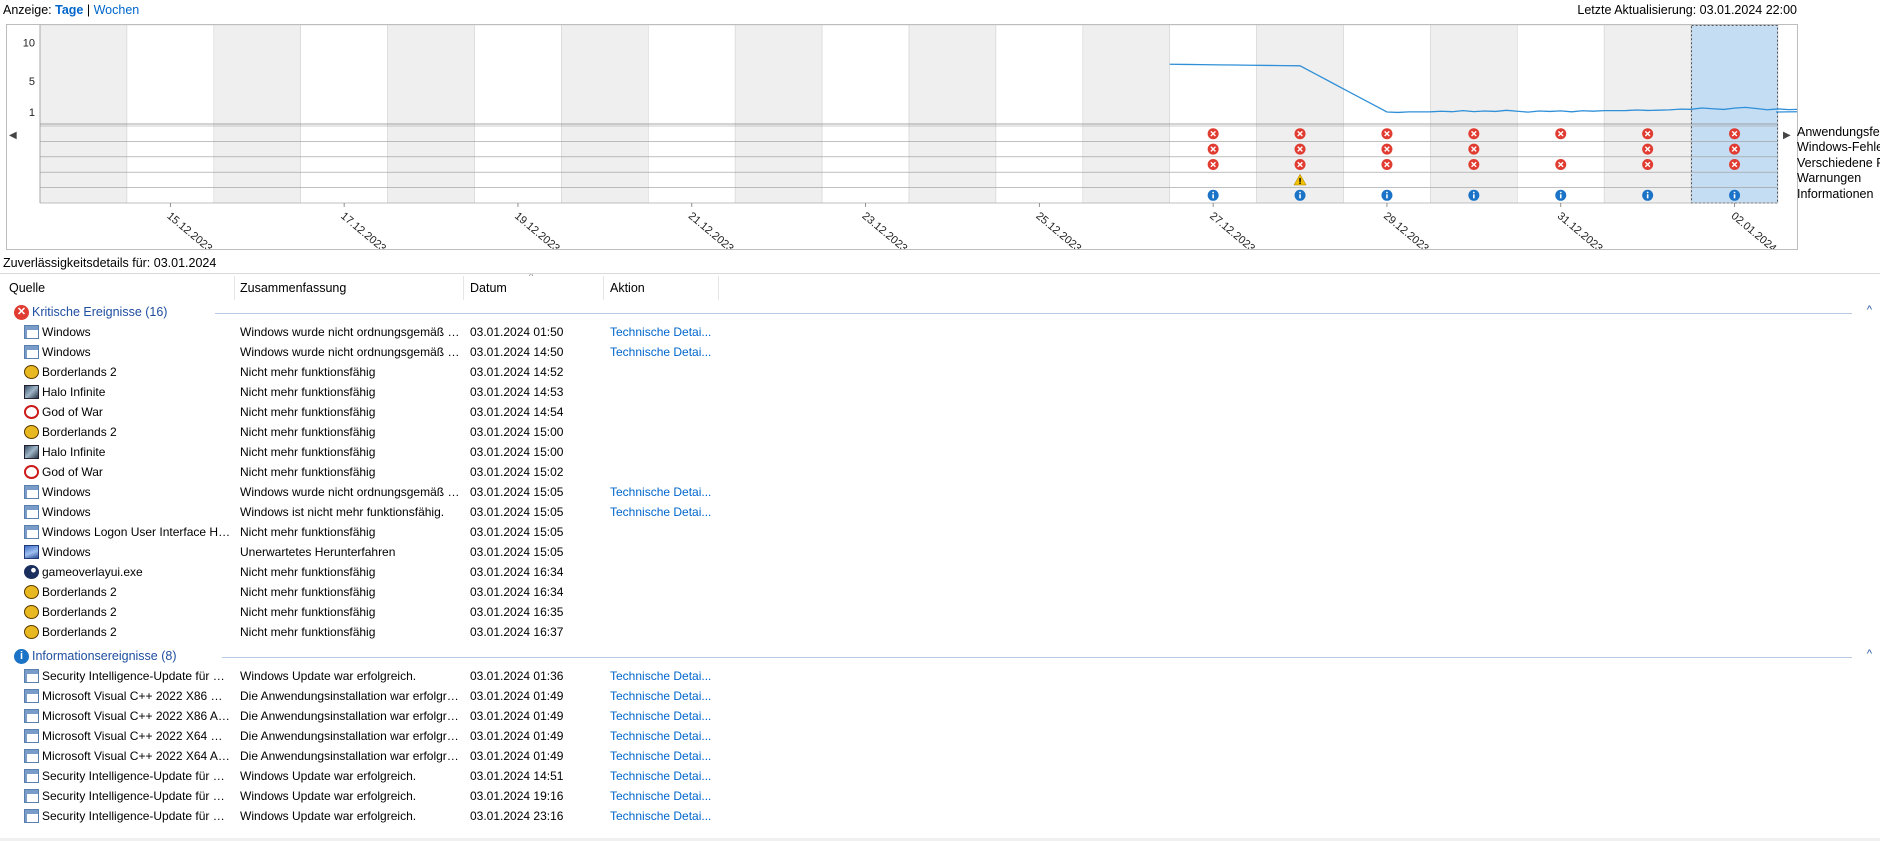  Describe the element at coordinates (92, 572) in the screenshot. I see `row-source: gameoverlayui.exe` at that location.